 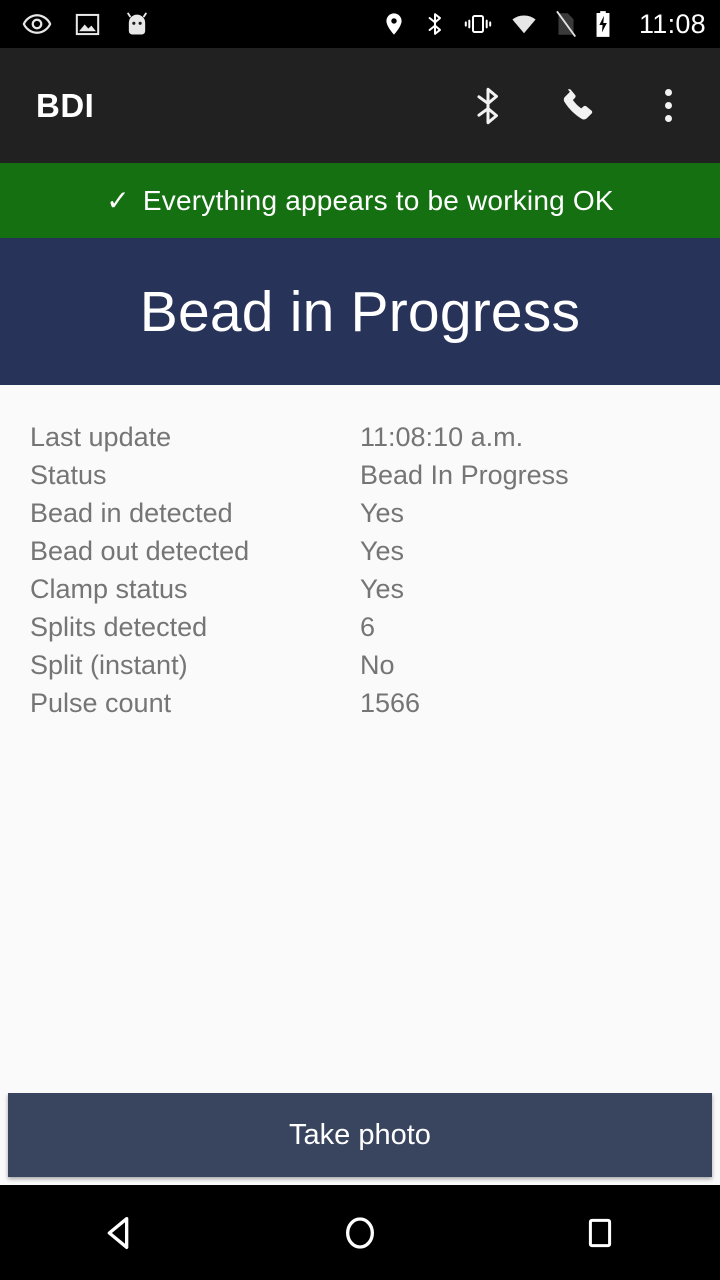 I want to click on android-navigation-bar, so click(x=360, y=1232).